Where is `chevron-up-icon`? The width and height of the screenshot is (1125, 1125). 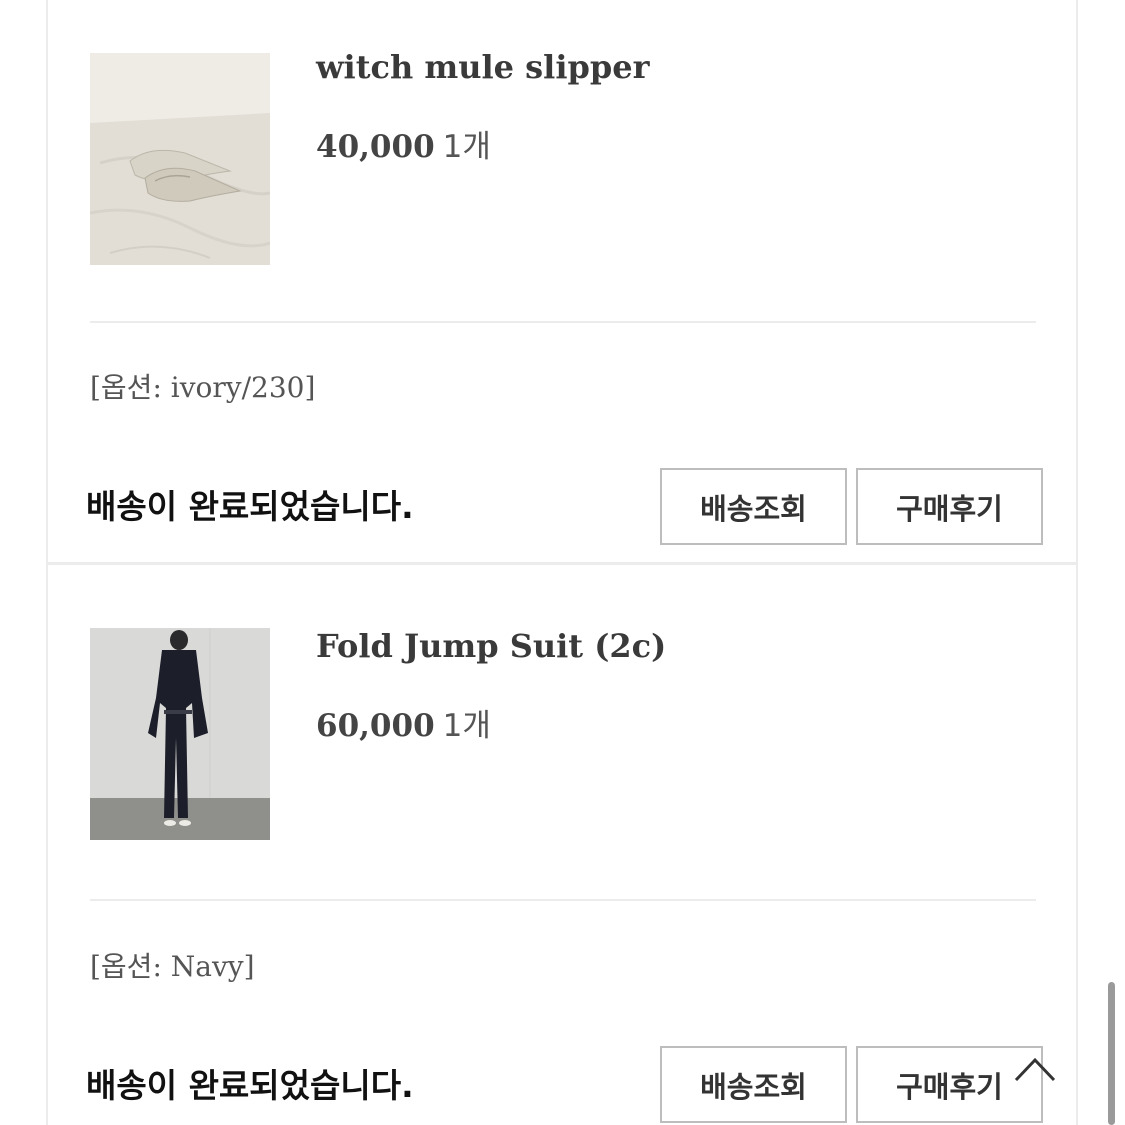
chevron-up-icon is located at coordinates (1035, 1069).